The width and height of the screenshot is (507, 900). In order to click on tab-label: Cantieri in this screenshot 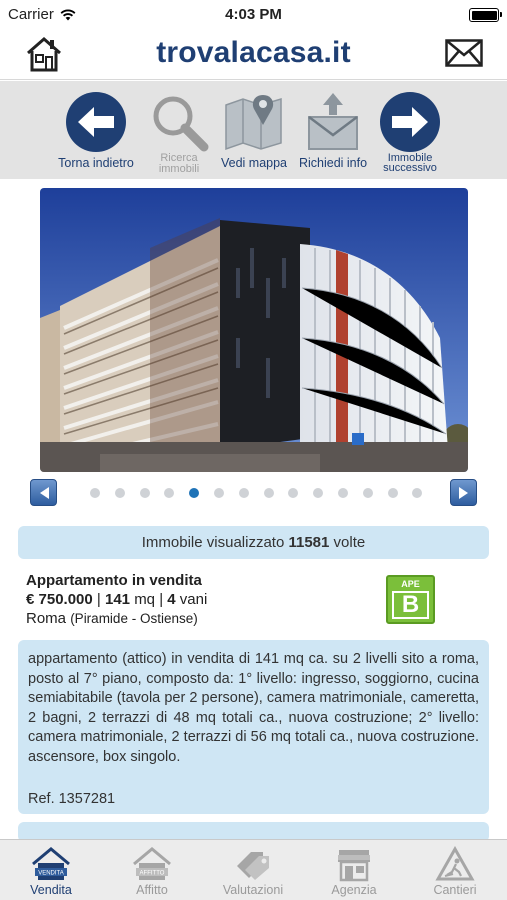, I will do `click(455, 890)`.